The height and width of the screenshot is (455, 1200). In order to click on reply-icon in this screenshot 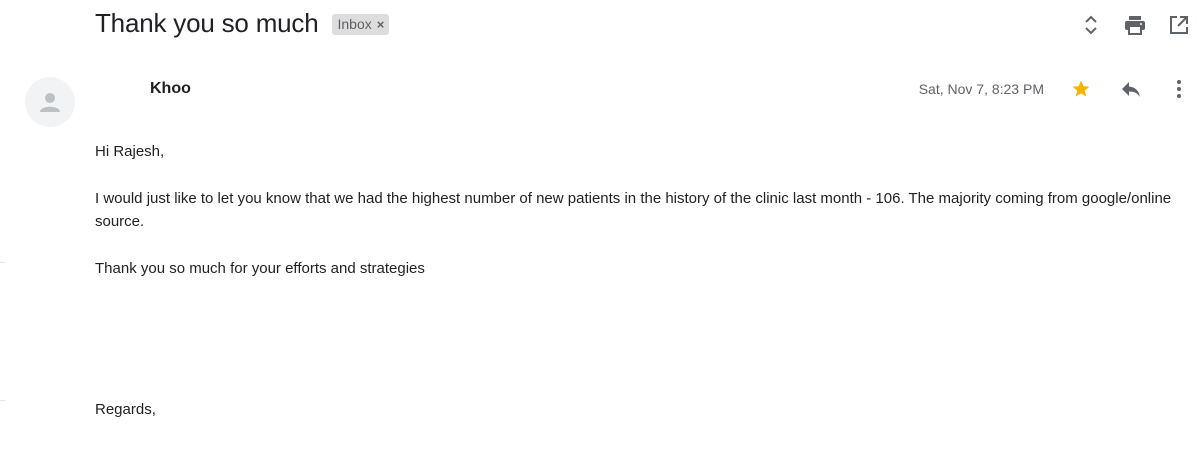, I will do `click(1131, 89)`.